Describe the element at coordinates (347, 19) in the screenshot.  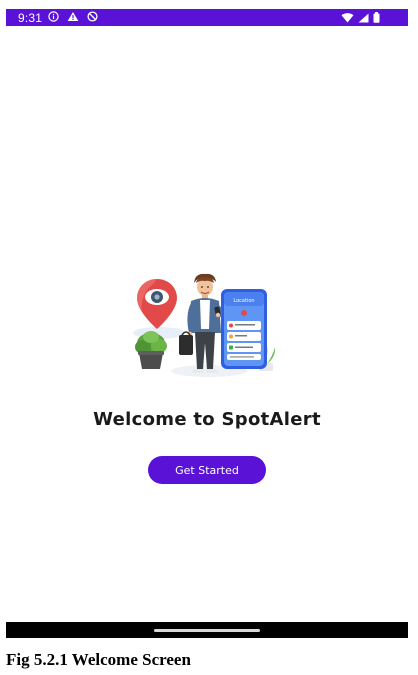
I see `wifi-icon` at that location.